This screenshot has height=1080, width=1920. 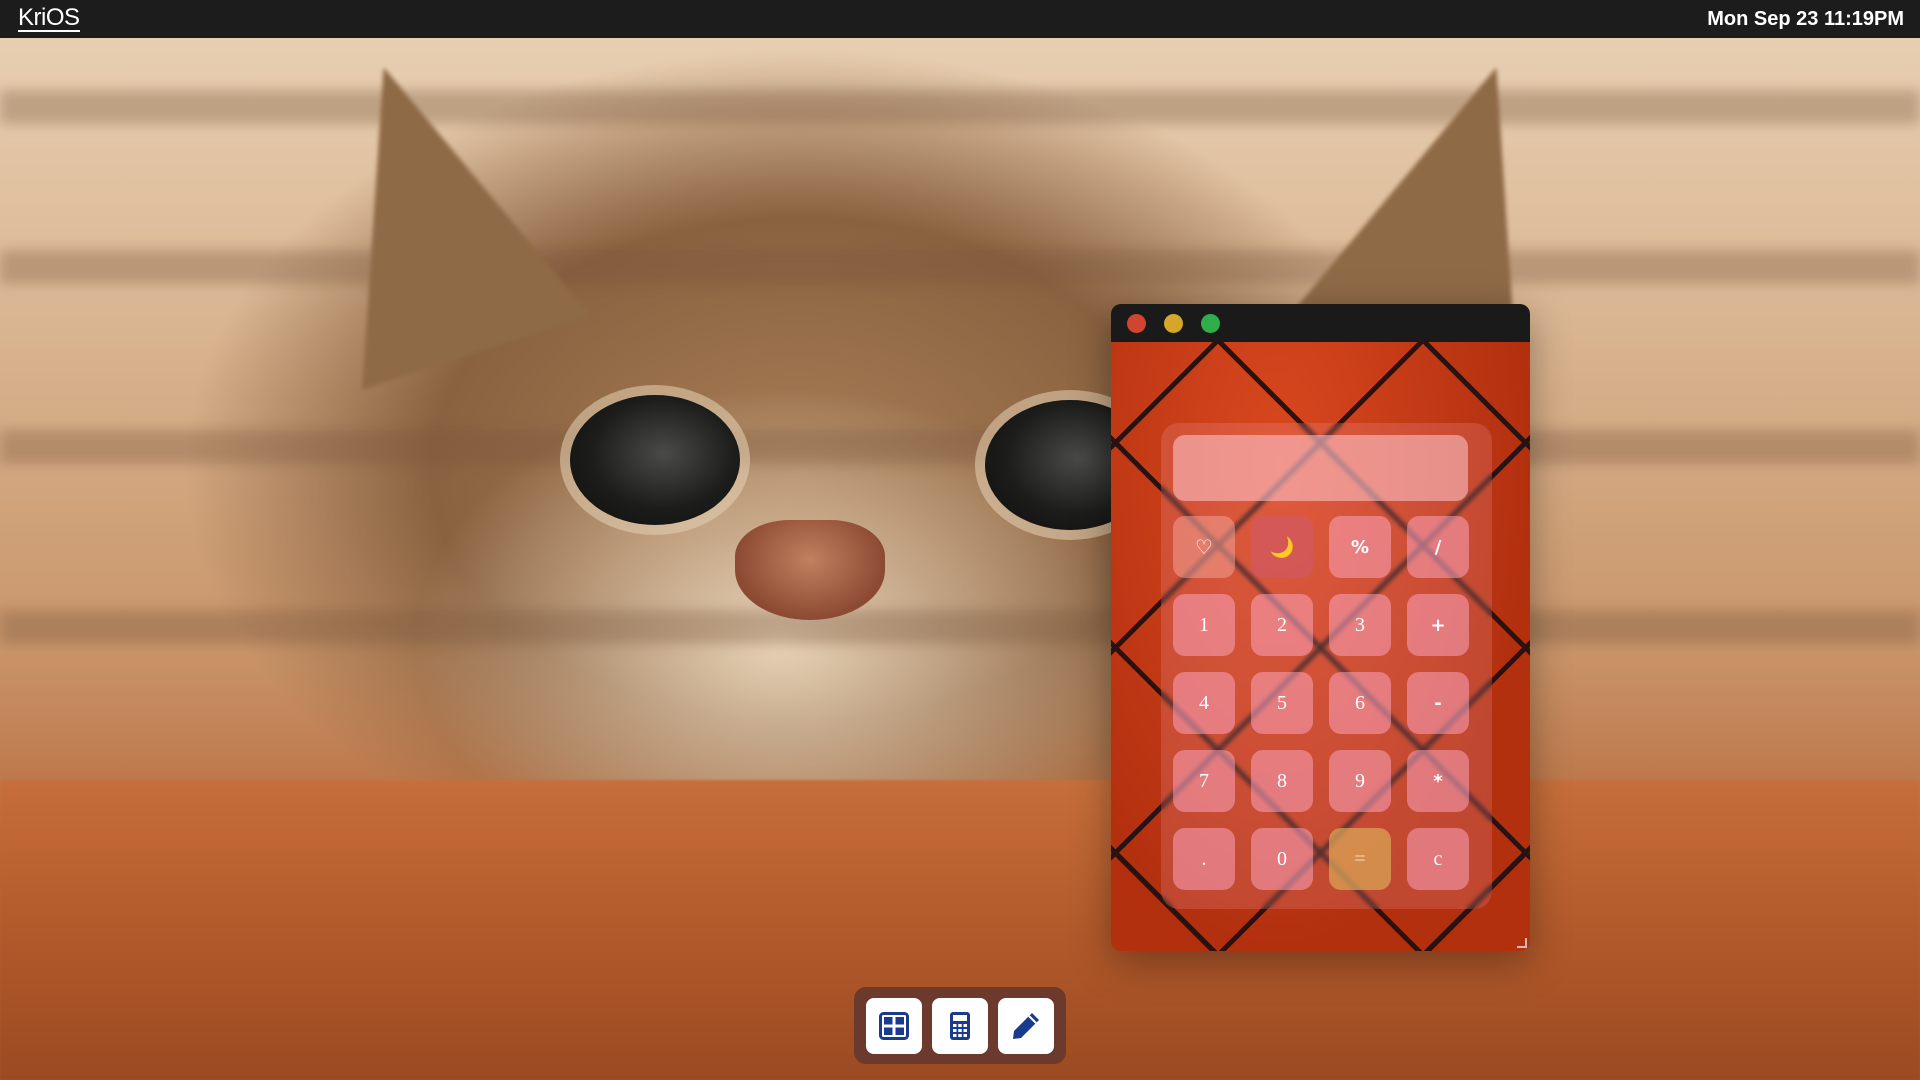 I want to click on key-2: 2, so click(x=1282, y=625).